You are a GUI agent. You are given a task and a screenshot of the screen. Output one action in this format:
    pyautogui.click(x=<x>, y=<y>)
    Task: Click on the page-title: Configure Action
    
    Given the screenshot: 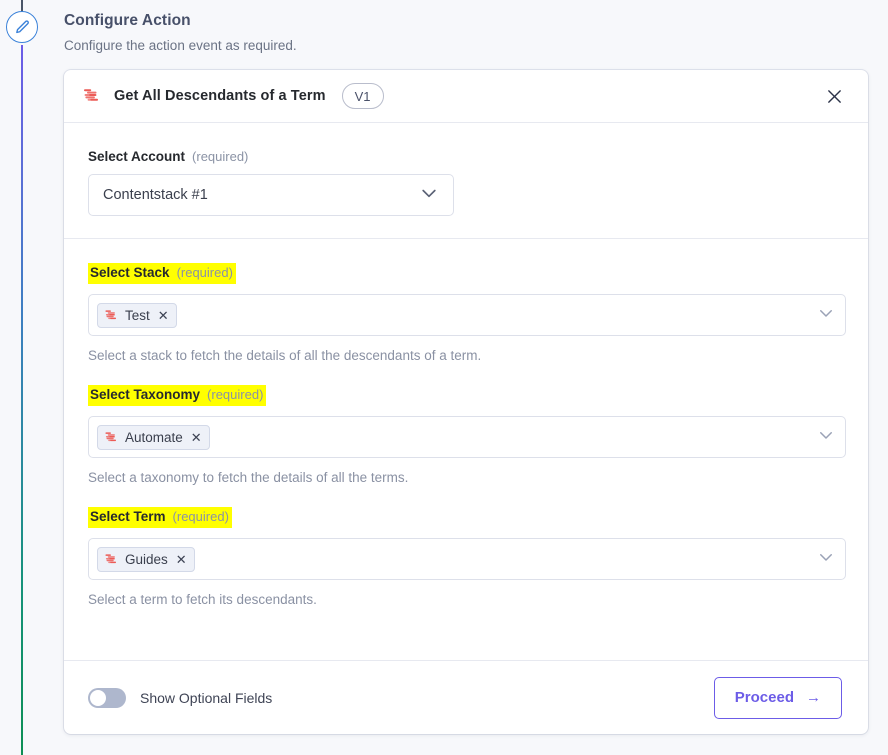 What is the action you would take?
    pyautogui.click(x=127, y=20)
    